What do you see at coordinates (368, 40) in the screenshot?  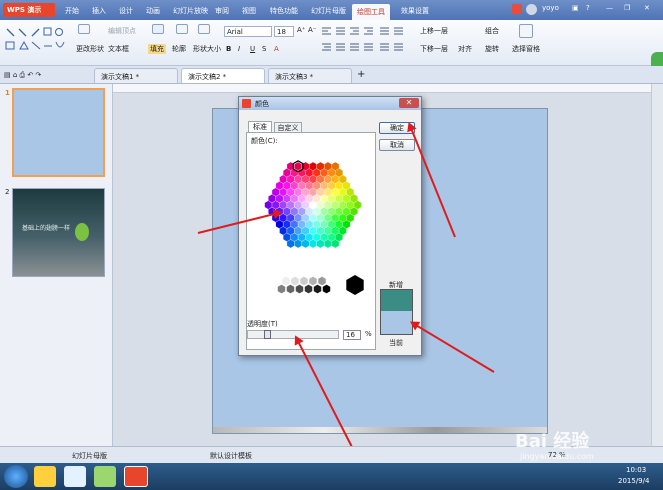 I see `paragraph-tools` at bounding box center [368, 40].